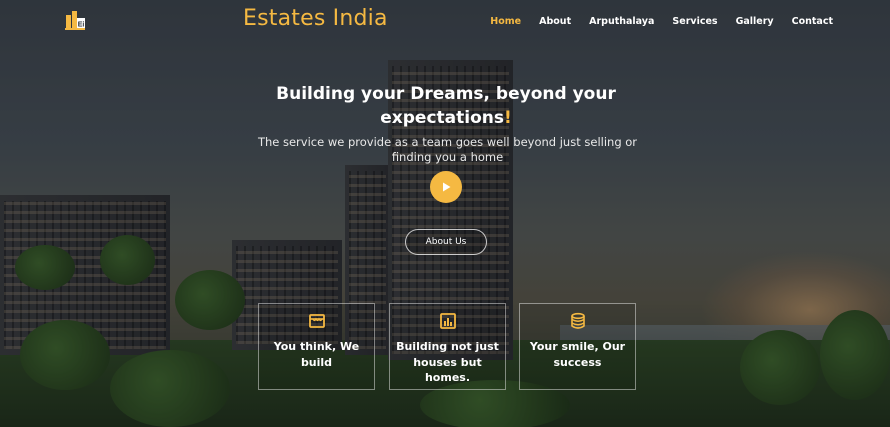 The image size is (890, 427). What do you see at coordinates (316, 321) in the screenshot?
I see `store-icon` at bounding box center [316, 321].